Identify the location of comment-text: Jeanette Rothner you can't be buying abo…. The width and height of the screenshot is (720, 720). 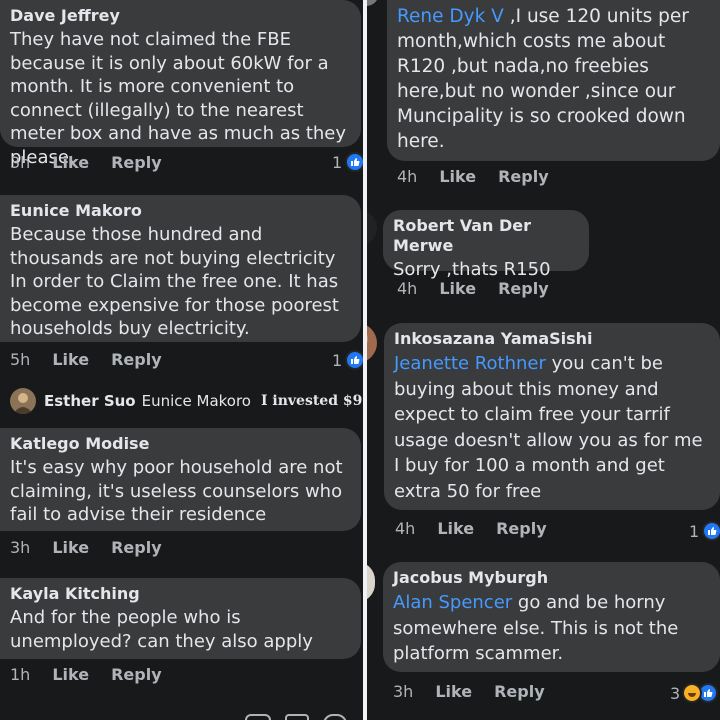
(548, 427).